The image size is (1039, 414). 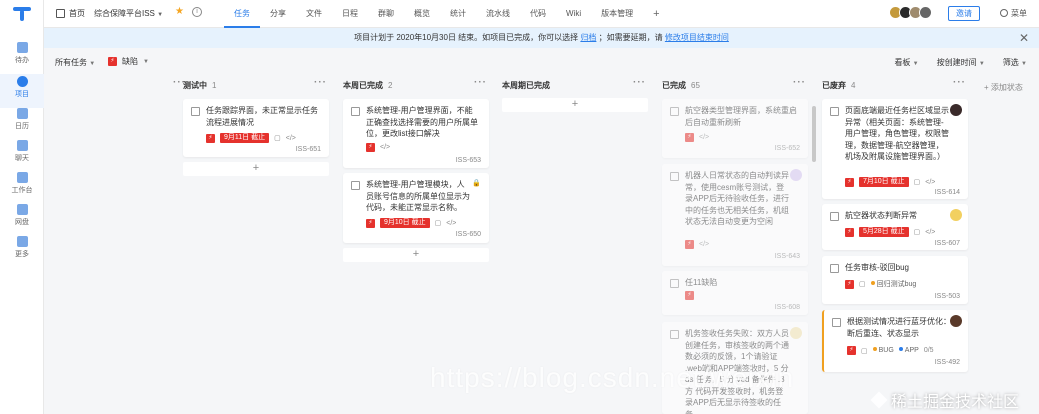 What do you see at coordinates (893, 284) in the screenshot?
I see `tag-label: 回归测试bug` at bounding box center [893, 284].